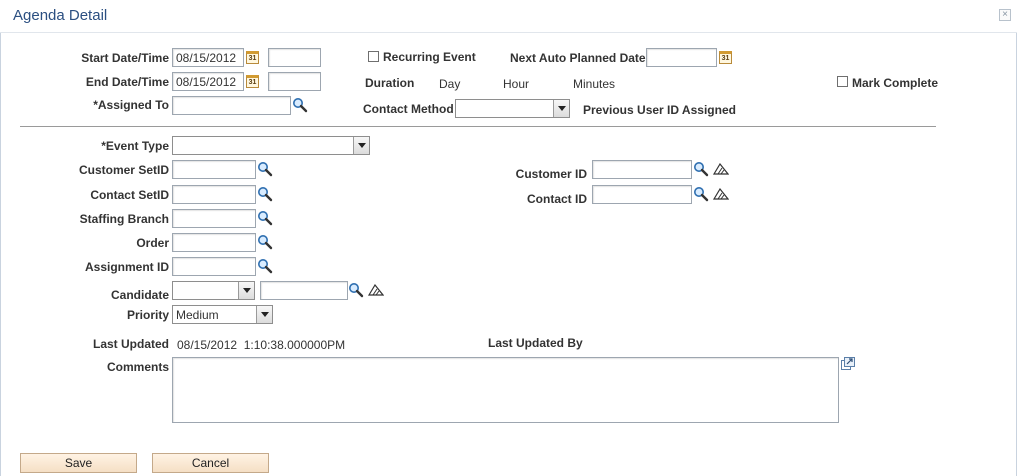 This screenshot has width=1017, height=476. I want to click on order-input, so click(214, 242).